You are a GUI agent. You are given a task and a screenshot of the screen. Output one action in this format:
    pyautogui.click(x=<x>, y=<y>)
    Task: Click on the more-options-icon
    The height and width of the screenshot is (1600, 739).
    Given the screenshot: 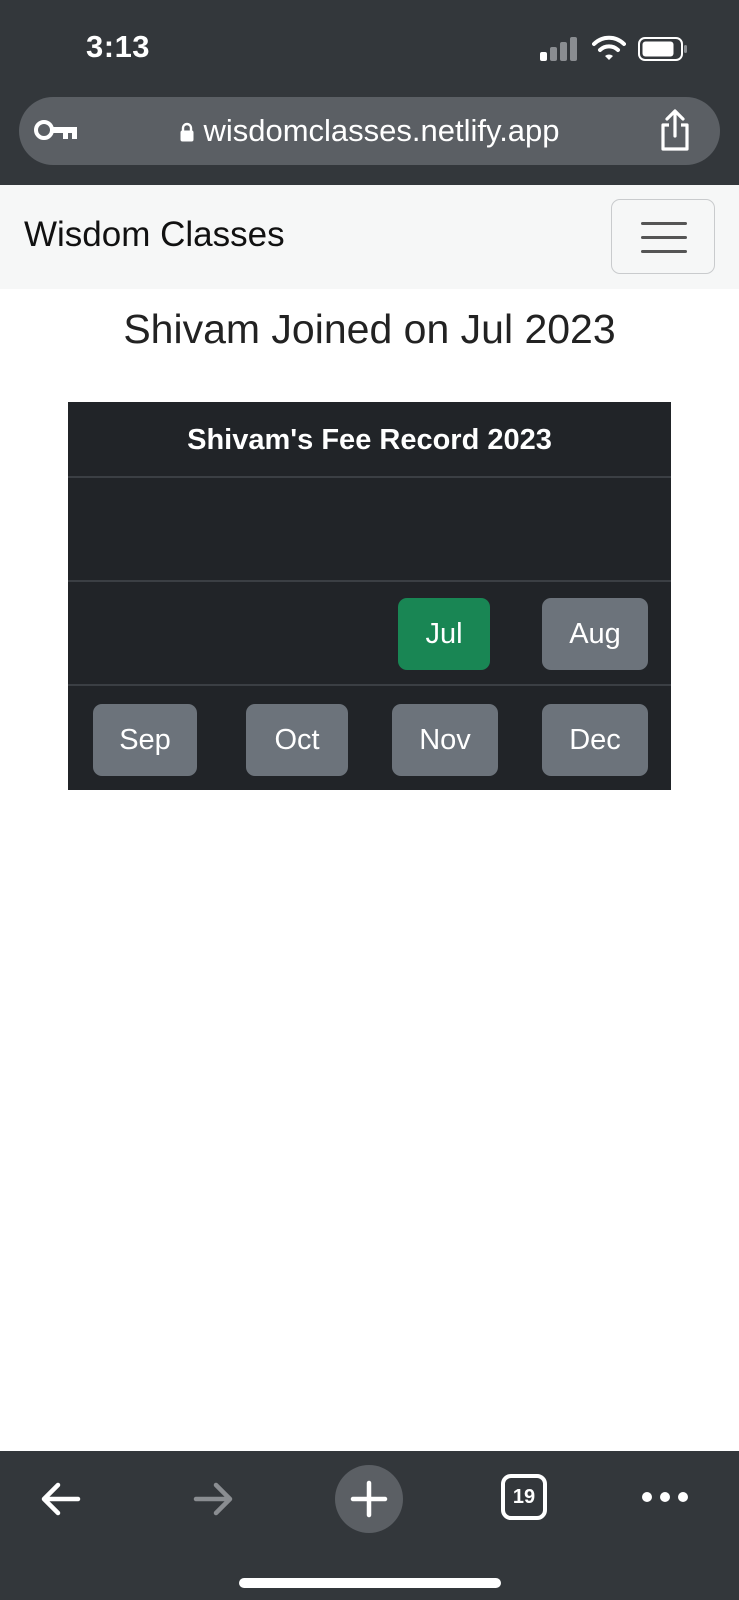 What is the action you would take?
    pyautogui.click(x=665, y=1497)
    